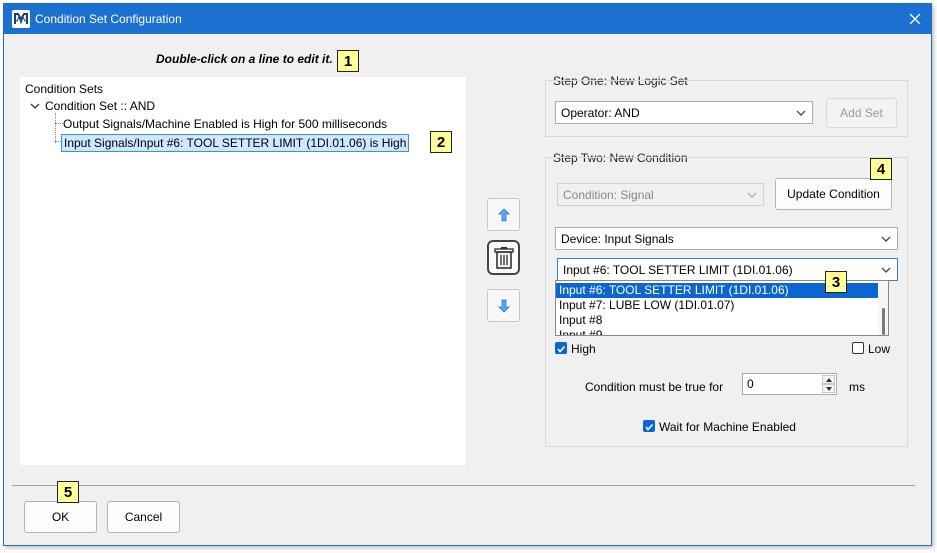  I want to click on delete-button, so click(503, 257).